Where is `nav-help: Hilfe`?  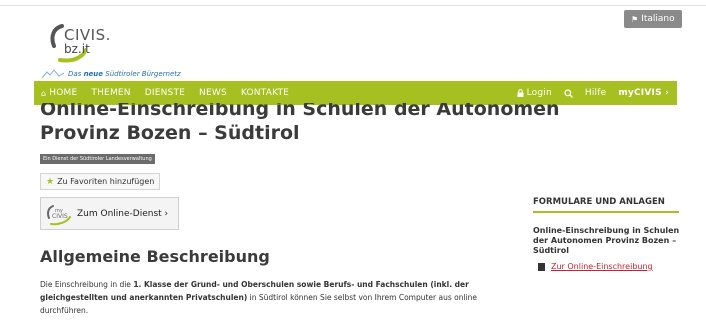 nav-help: Hilfe is located at coordinates (595, 93).